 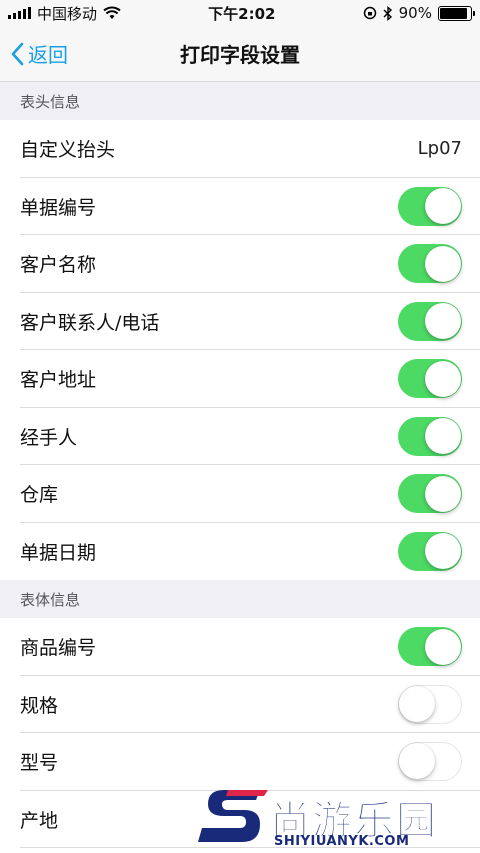 I want to click on carrier-label: 中国移动, so click(x=67, y=13).